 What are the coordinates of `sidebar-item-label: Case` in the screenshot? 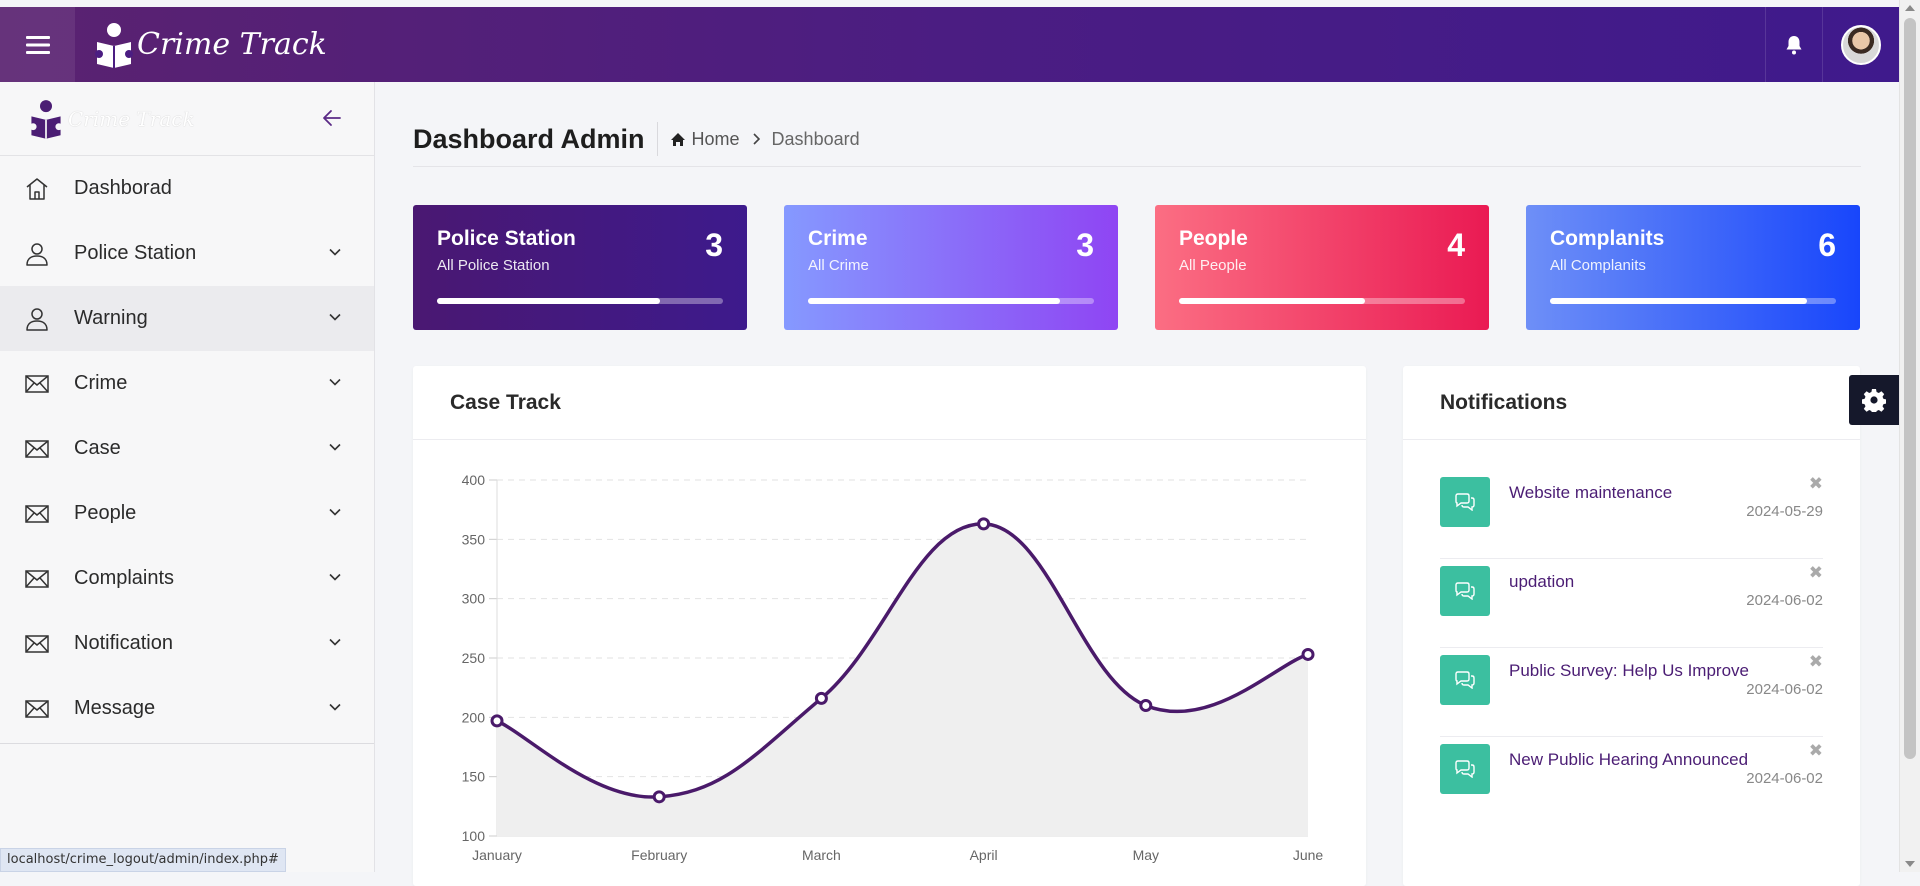 It's located at (97, 448).